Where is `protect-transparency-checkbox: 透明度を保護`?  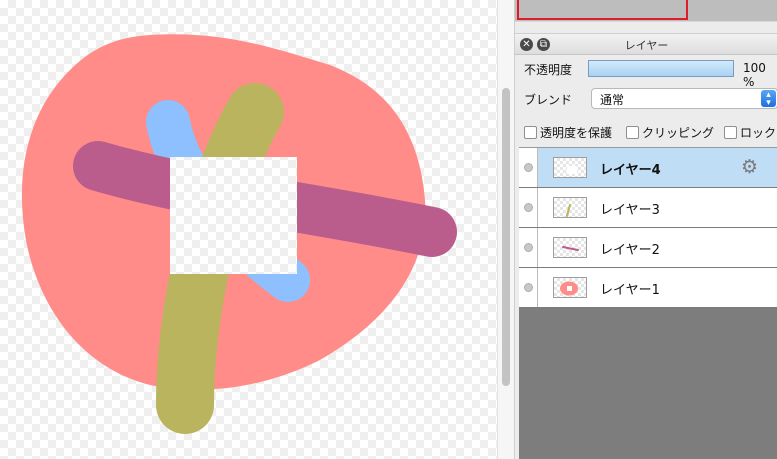 protect-transparency-checkbox: 透明度を保護 is located at coordinates (568, 132).